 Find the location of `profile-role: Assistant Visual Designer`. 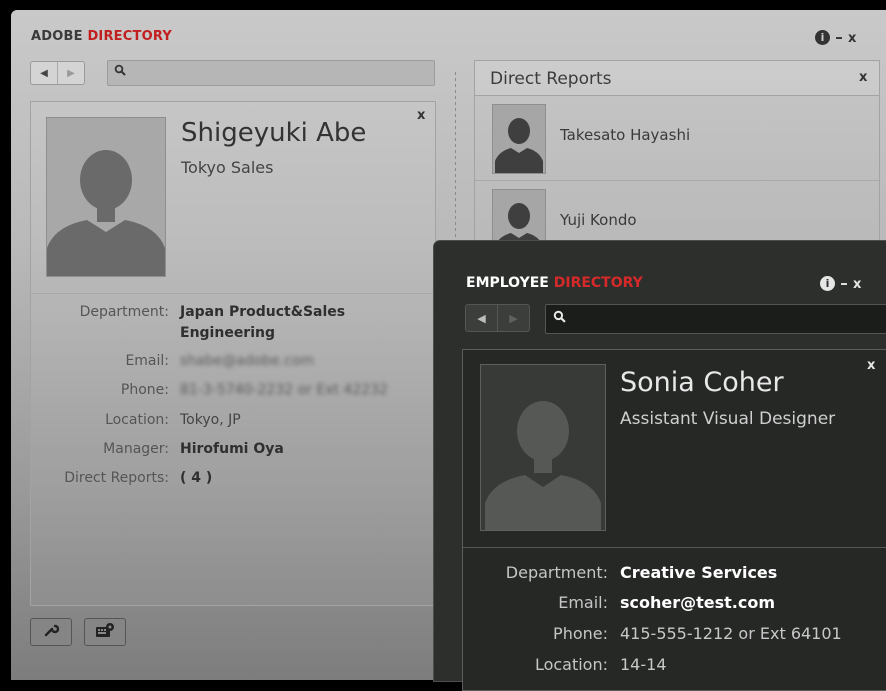

profile-role: Assistant Visual Designer is located at coordinates (728, 419).